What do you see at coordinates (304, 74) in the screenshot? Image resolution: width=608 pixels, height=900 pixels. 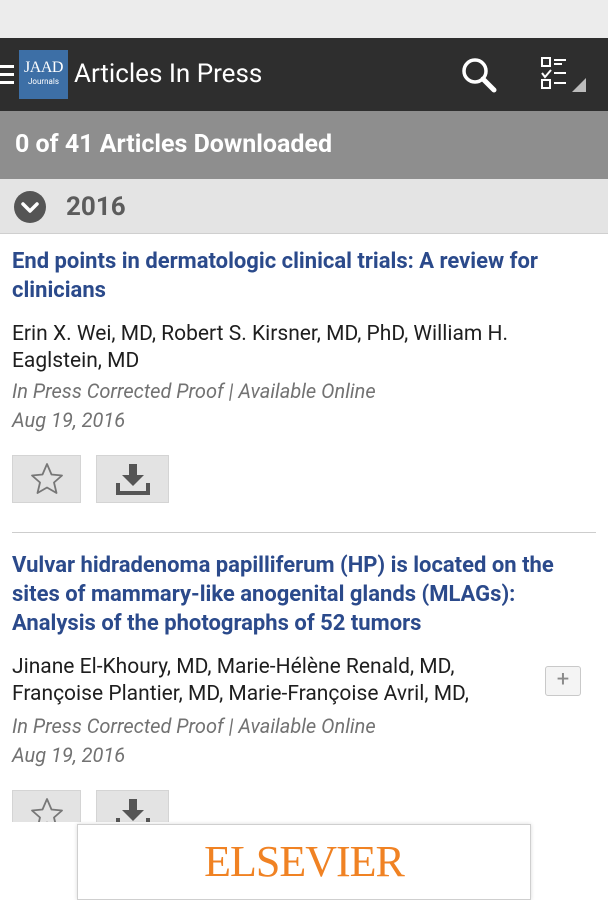 I see `app-bar: JAAD Journals Articles In Press` at bounding box center [304, 74].